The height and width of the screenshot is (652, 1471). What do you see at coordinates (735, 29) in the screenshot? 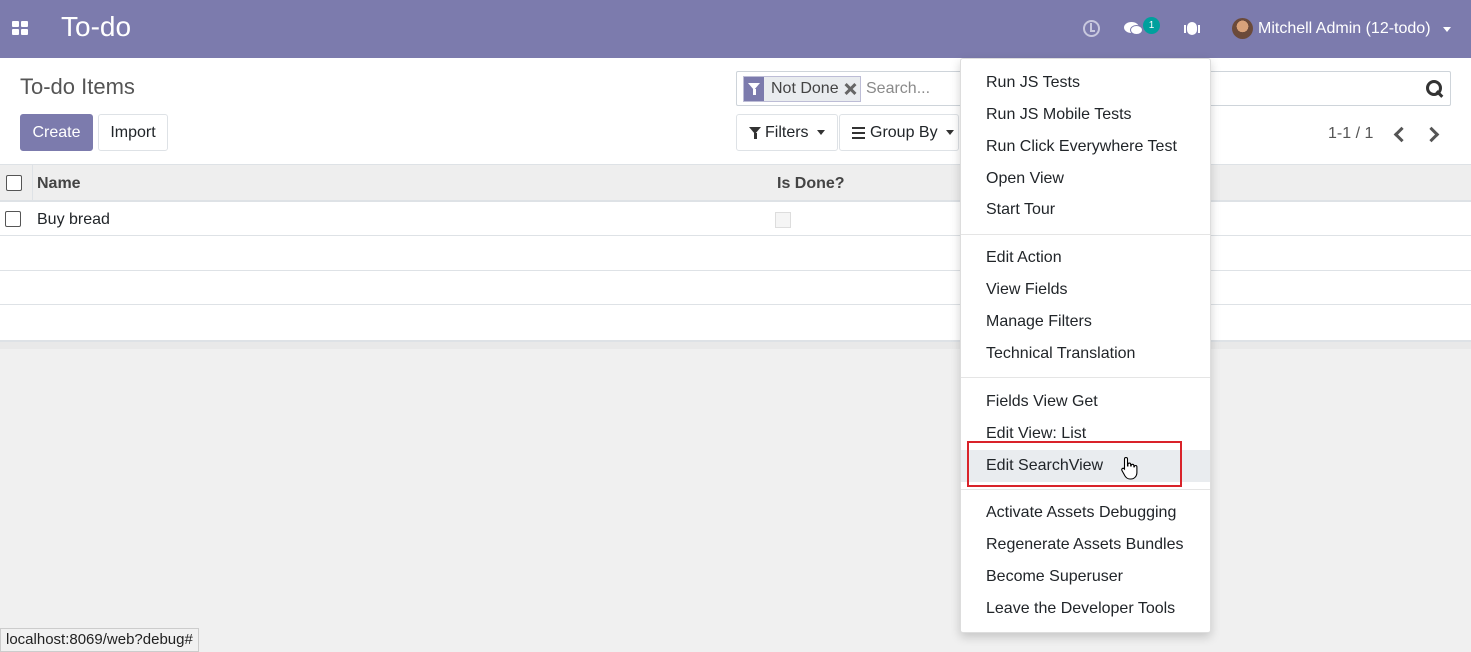
I see `top-navbar: To-do 1 Mitchell Admin (12-todo)` at bounding box center [735, 29].